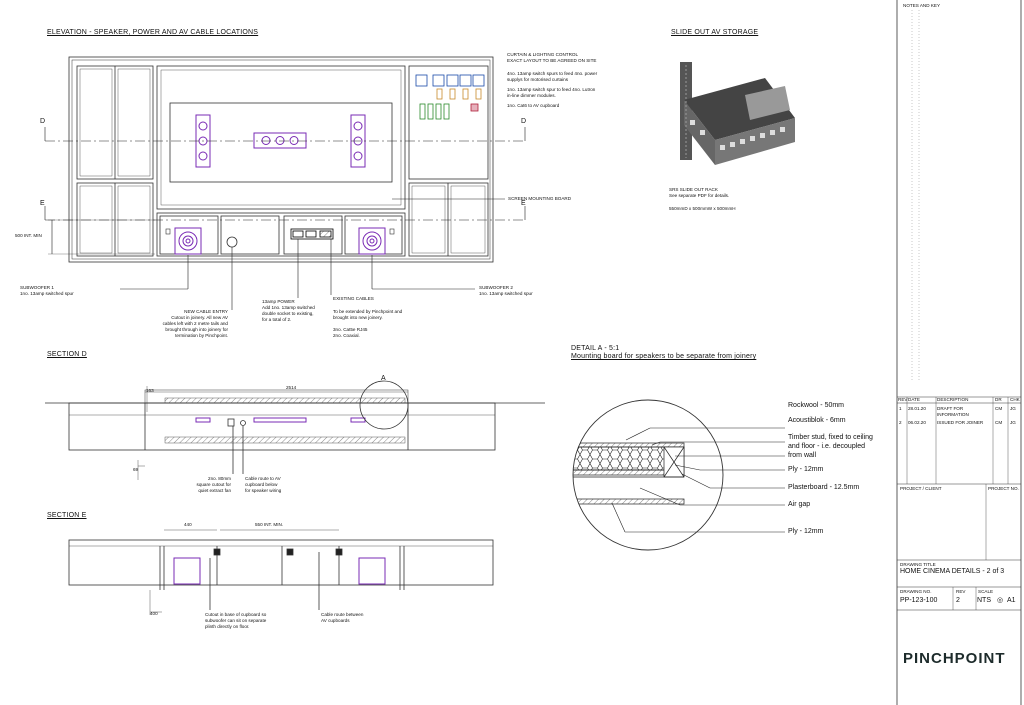 The width and height of the screenshot is (1024, 705). Describe the element at coordinates (1015, 399) in the screenshot. I see `rev-header-chk: CHK` at that location.